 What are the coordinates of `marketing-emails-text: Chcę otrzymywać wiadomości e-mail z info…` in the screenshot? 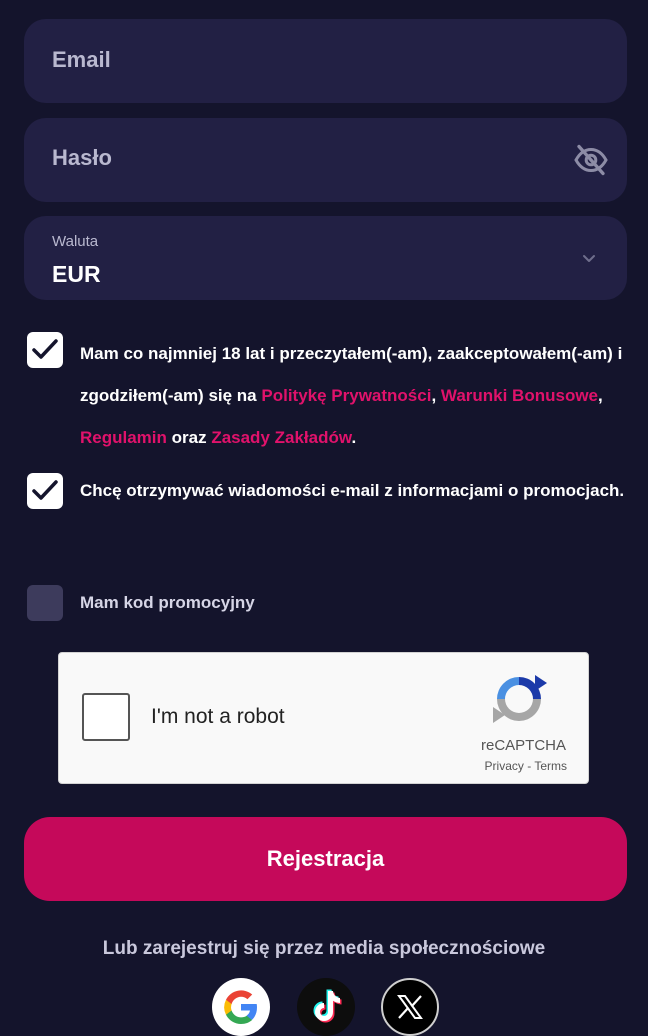 It's located at (352, 490).